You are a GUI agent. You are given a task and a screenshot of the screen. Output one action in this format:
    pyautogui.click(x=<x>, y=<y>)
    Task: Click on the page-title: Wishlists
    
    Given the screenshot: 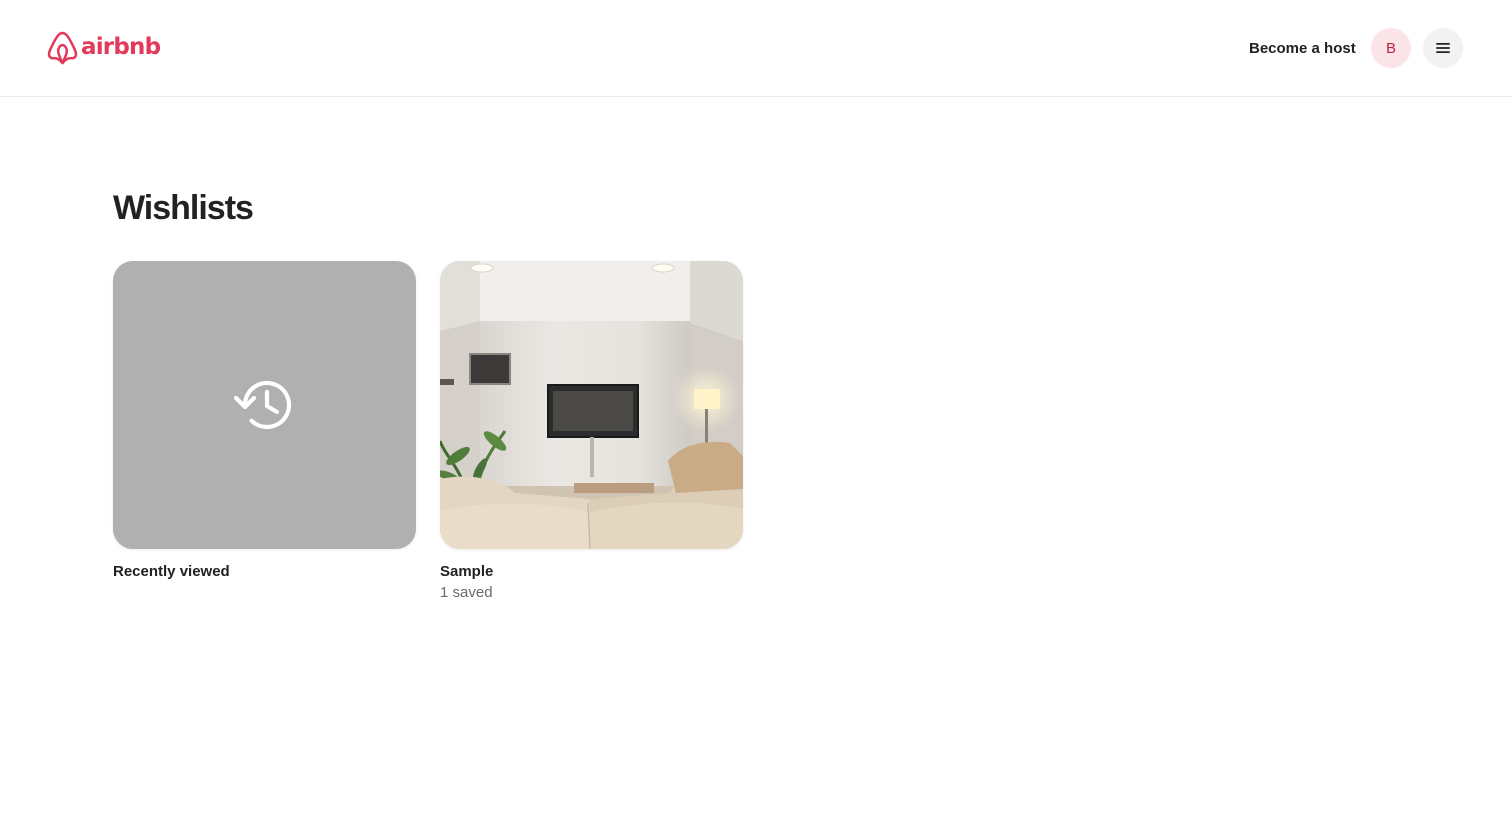 What is the action you would take?
    pyautogui.click(x=183, y=208)
    